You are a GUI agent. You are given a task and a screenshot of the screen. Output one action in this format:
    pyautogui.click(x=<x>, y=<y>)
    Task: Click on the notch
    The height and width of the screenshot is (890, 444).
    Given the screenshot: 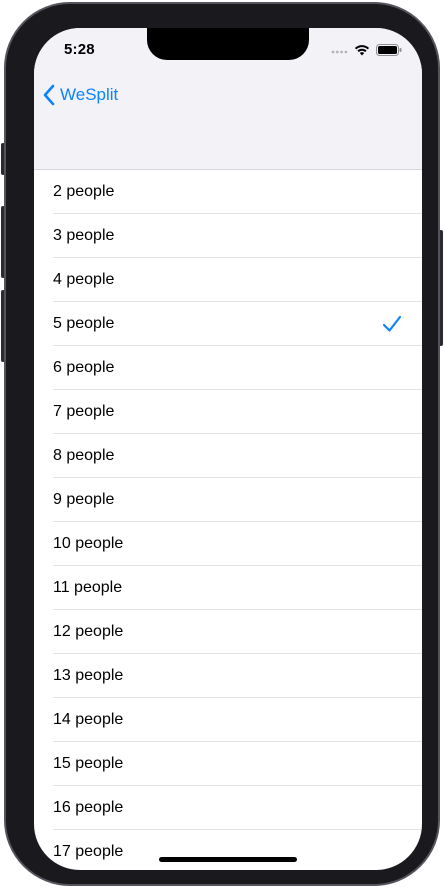 What is the action you would take?
    pyautogui.click(x=228, y=44)
    